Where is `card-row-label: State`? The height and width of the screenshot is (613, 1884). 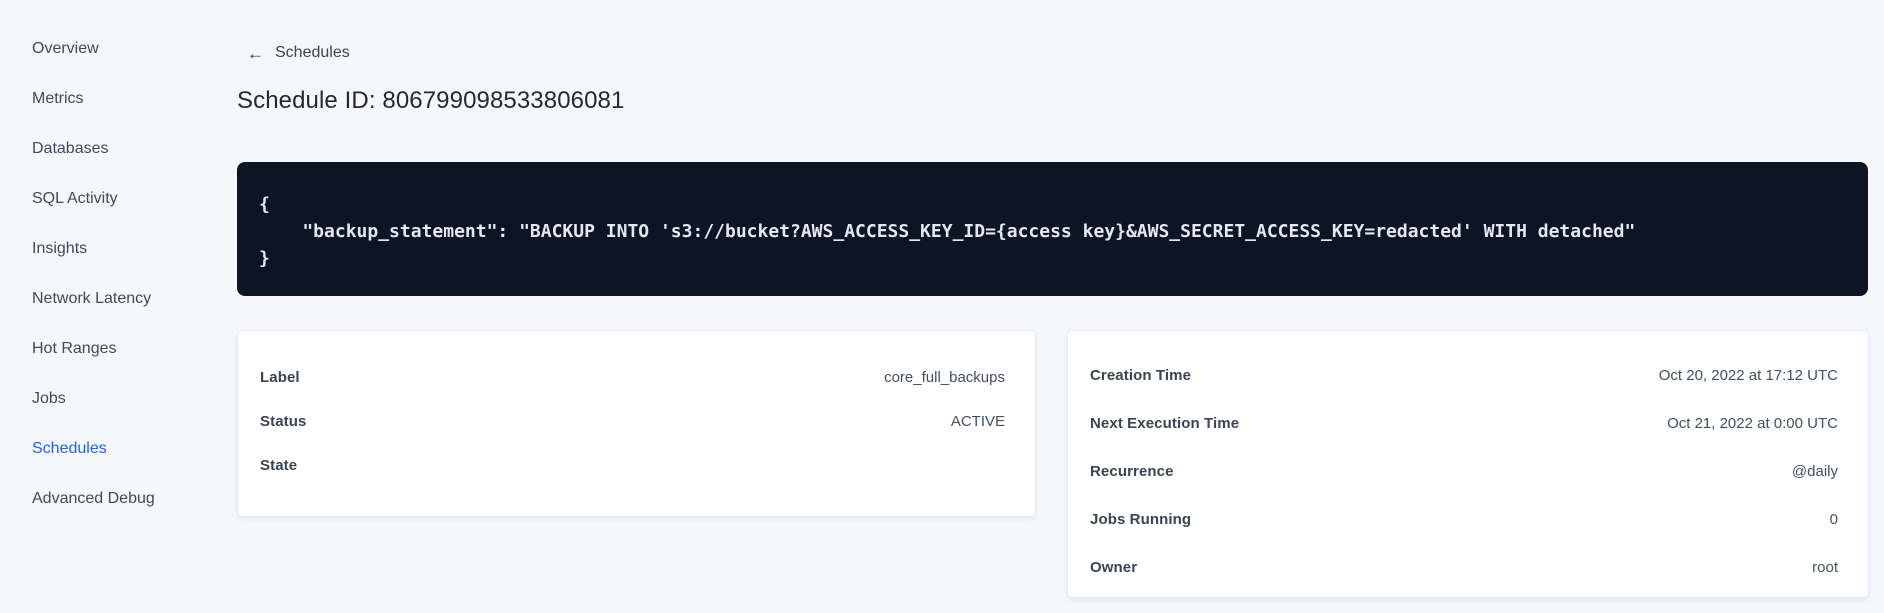 card-row-label: State is located at coordinates (279, 465).